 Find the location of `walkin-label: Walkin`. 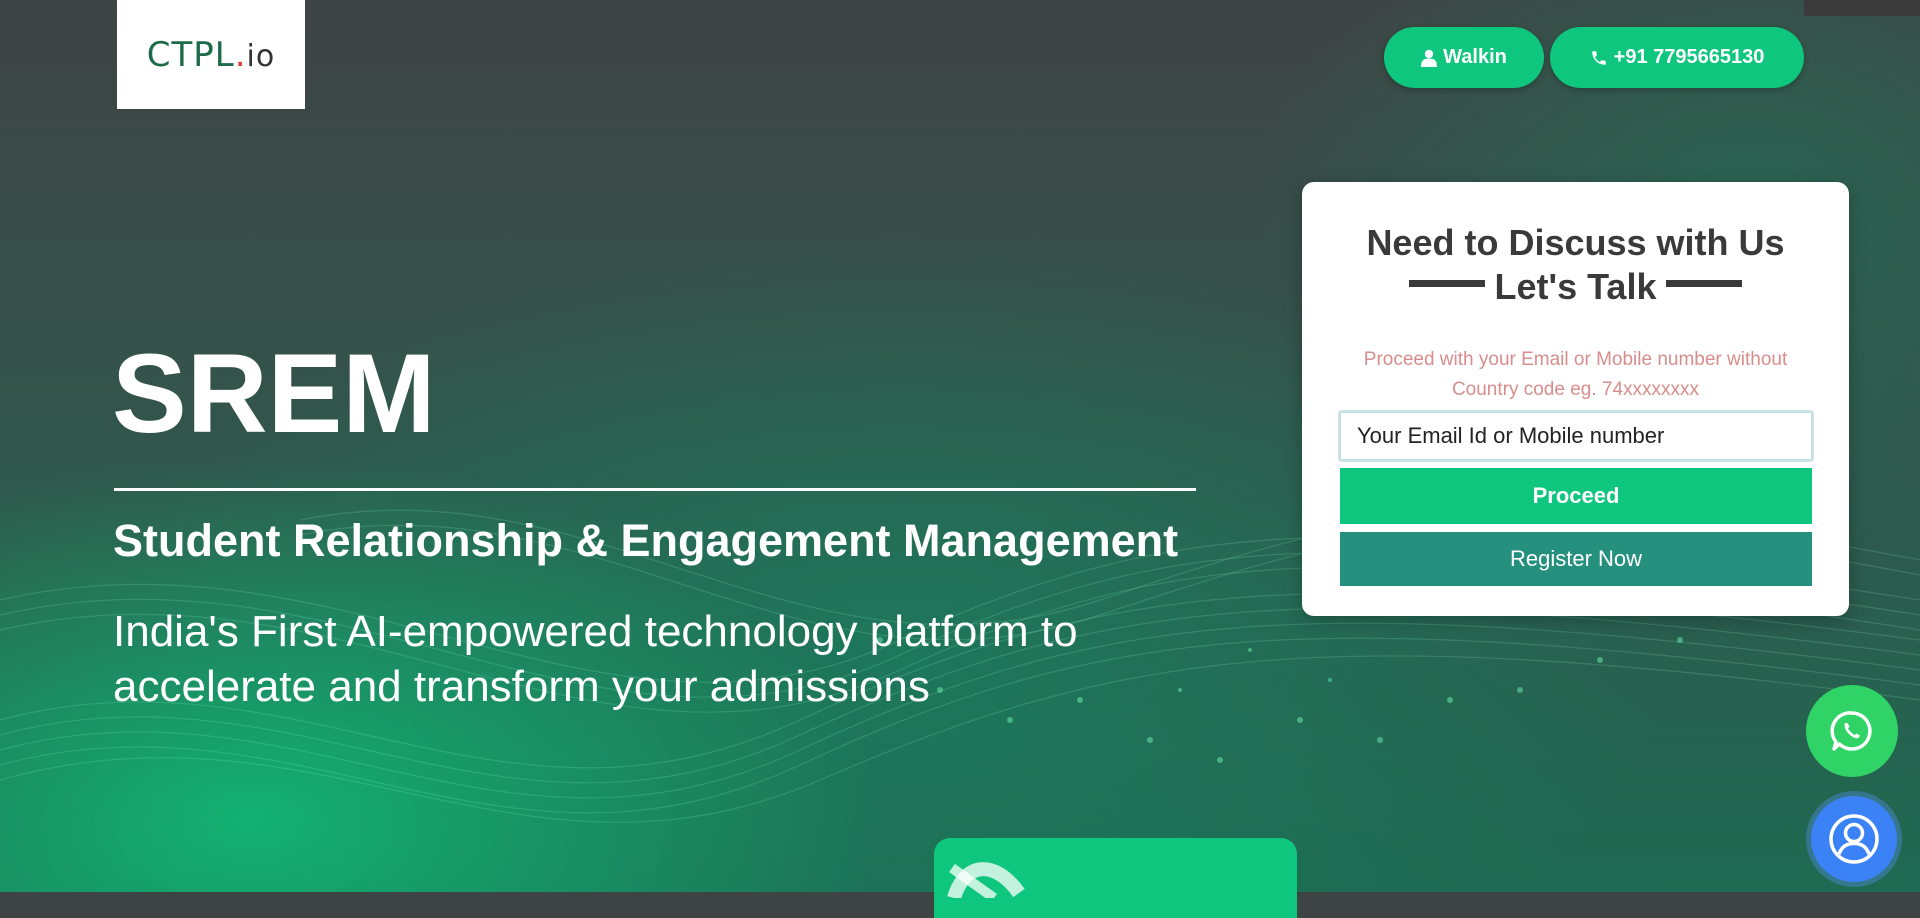

walkin-label: Walkin is located at coordinates (1475, 57).